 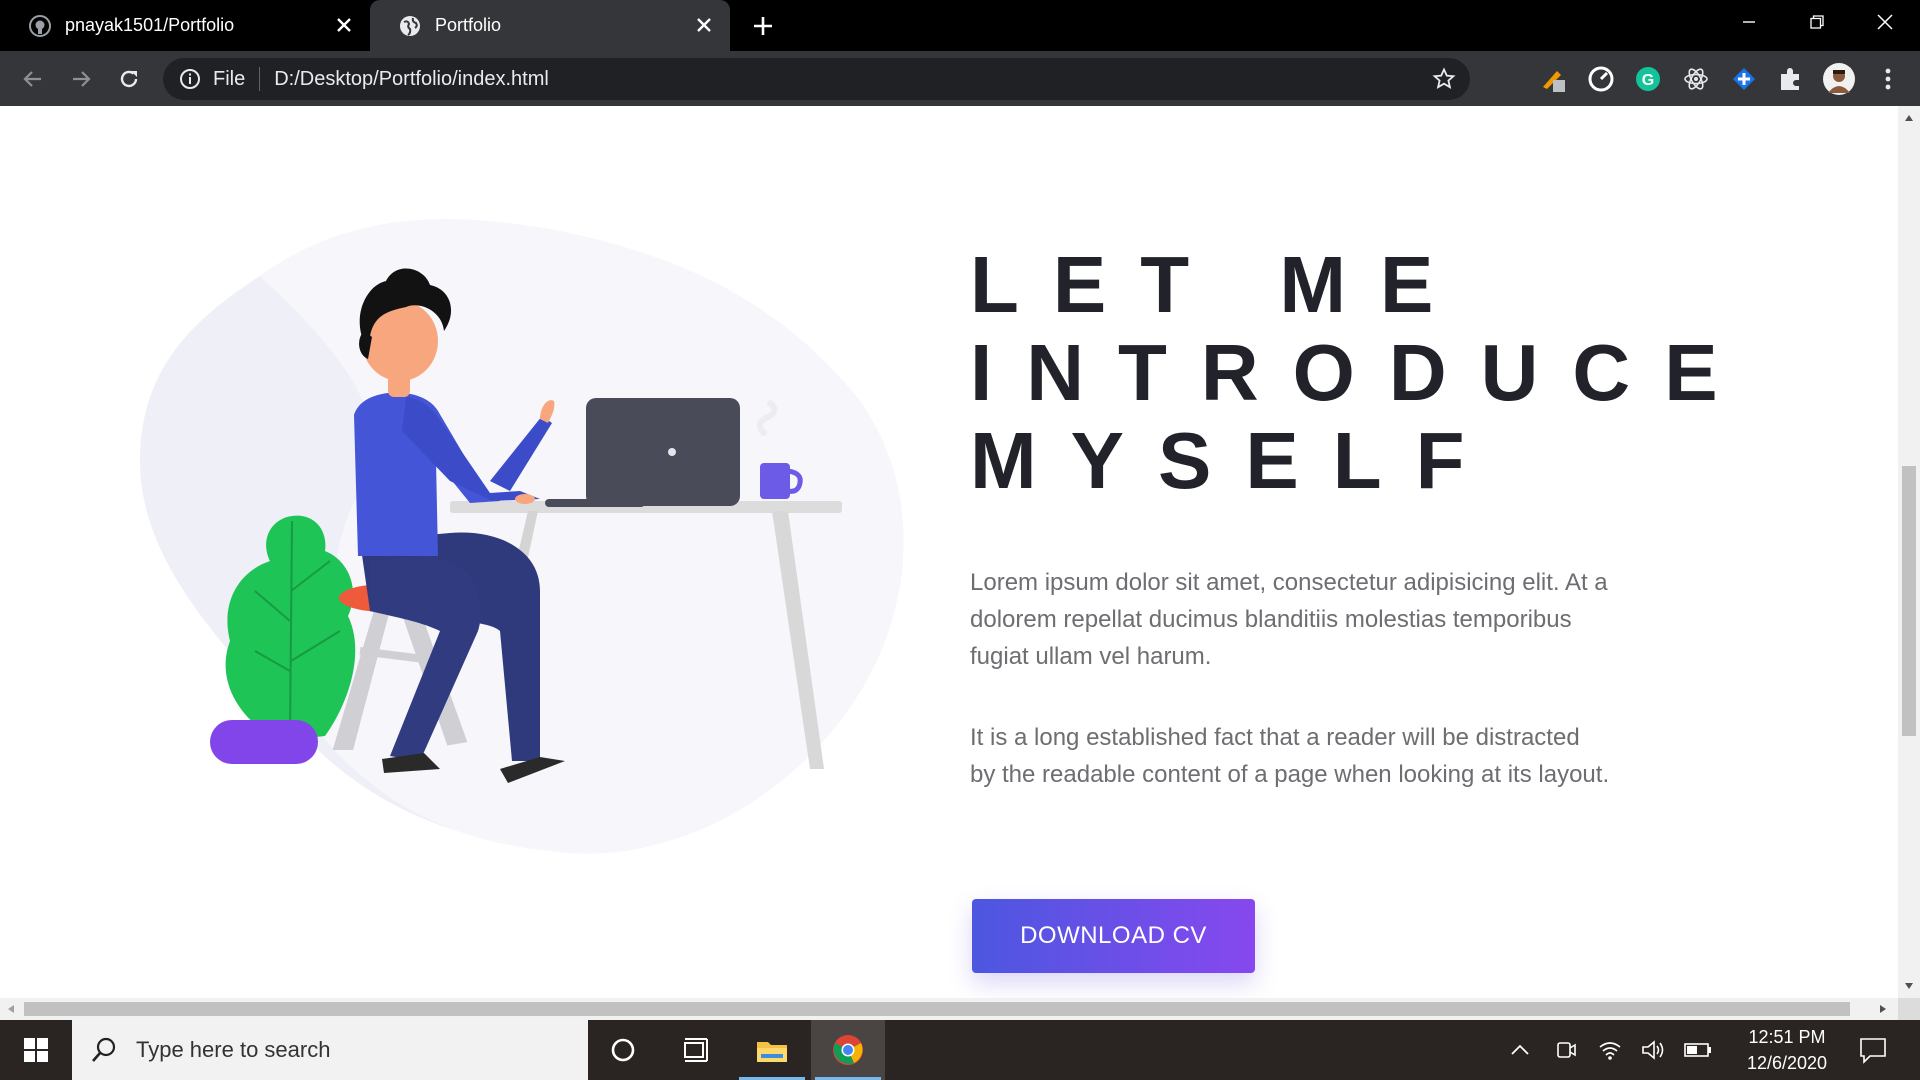 What do you see at coordinates (104, 1049) in the screenshot?
I see `search-icon` at bounding box center [104, 1049].